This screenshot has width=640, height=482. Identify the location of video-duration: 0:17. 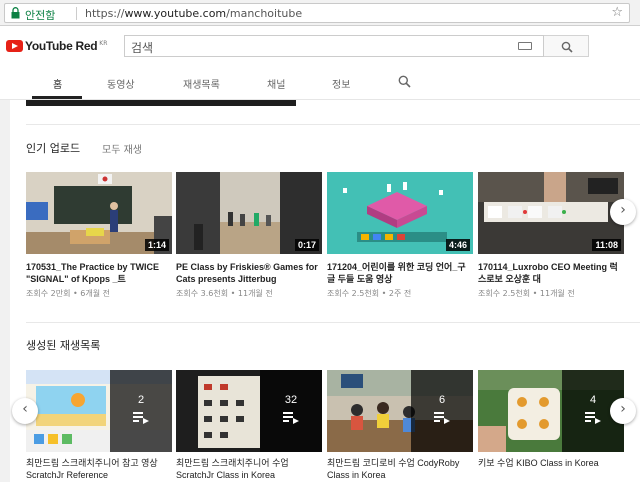
(306, 245).